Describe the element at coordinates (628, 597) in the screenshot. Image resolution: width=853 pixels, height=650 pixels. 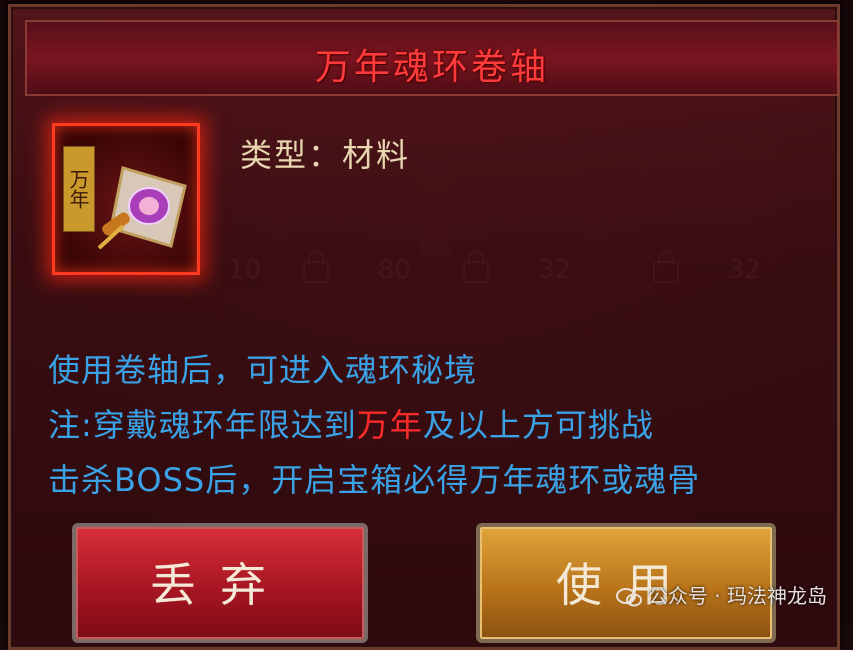
I see `wechat-icon` at that location.